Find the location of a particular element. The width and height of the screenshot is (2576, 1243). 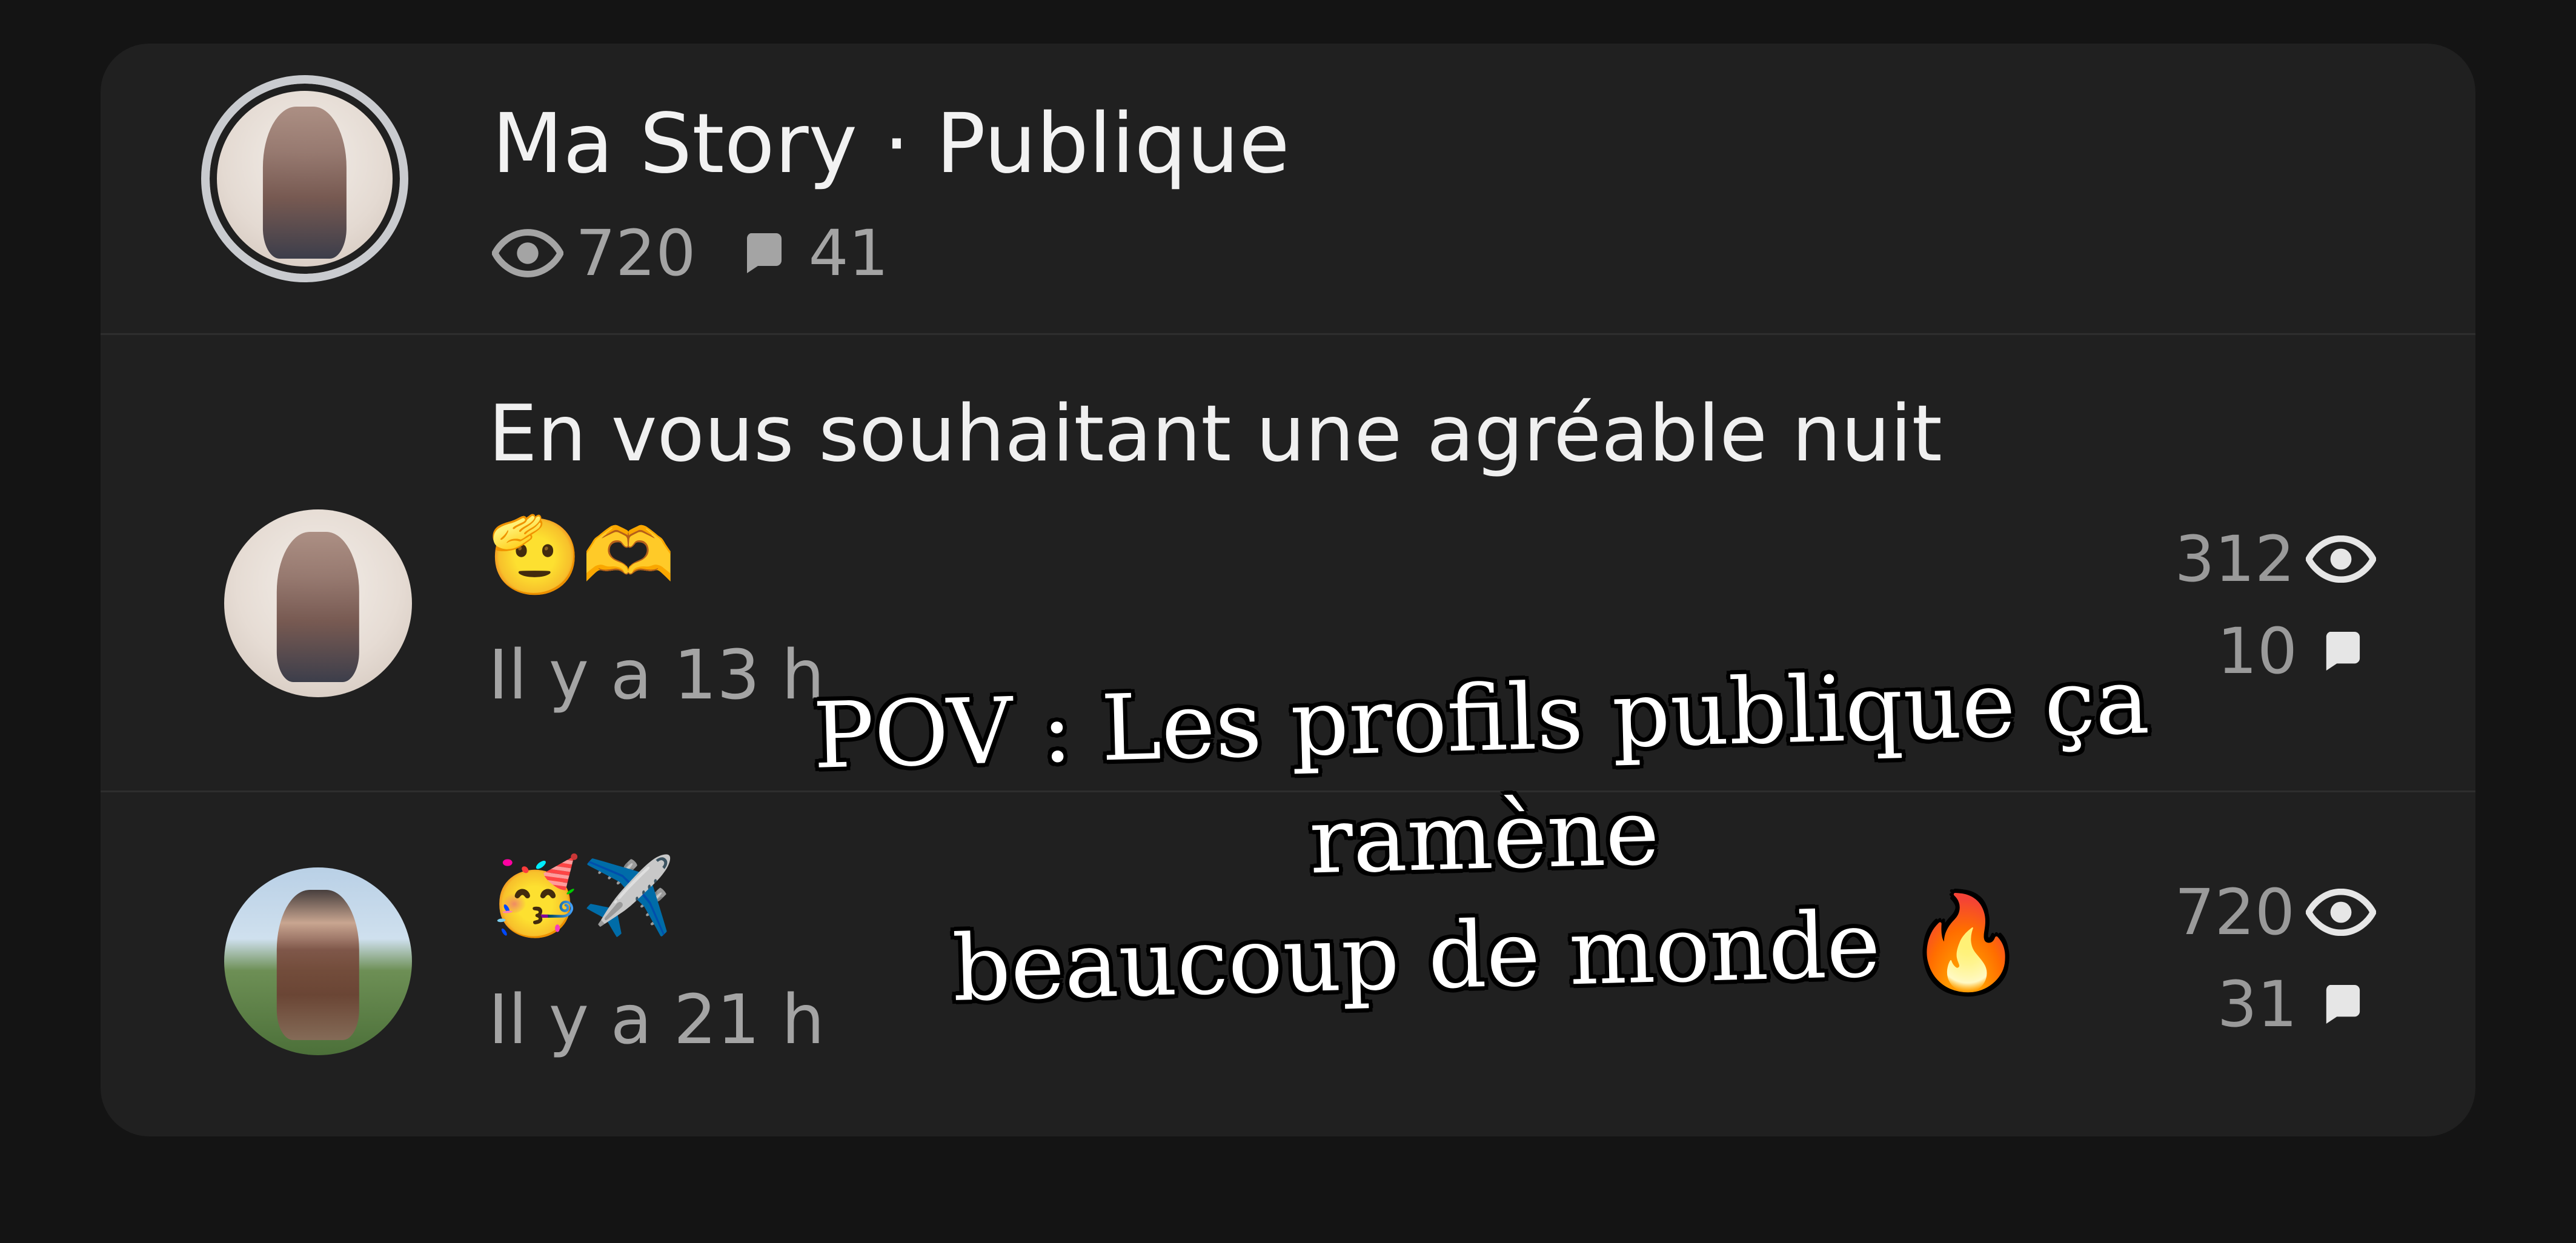

post-emojis: 🫡🫶 is located at coordinates (582, 555).